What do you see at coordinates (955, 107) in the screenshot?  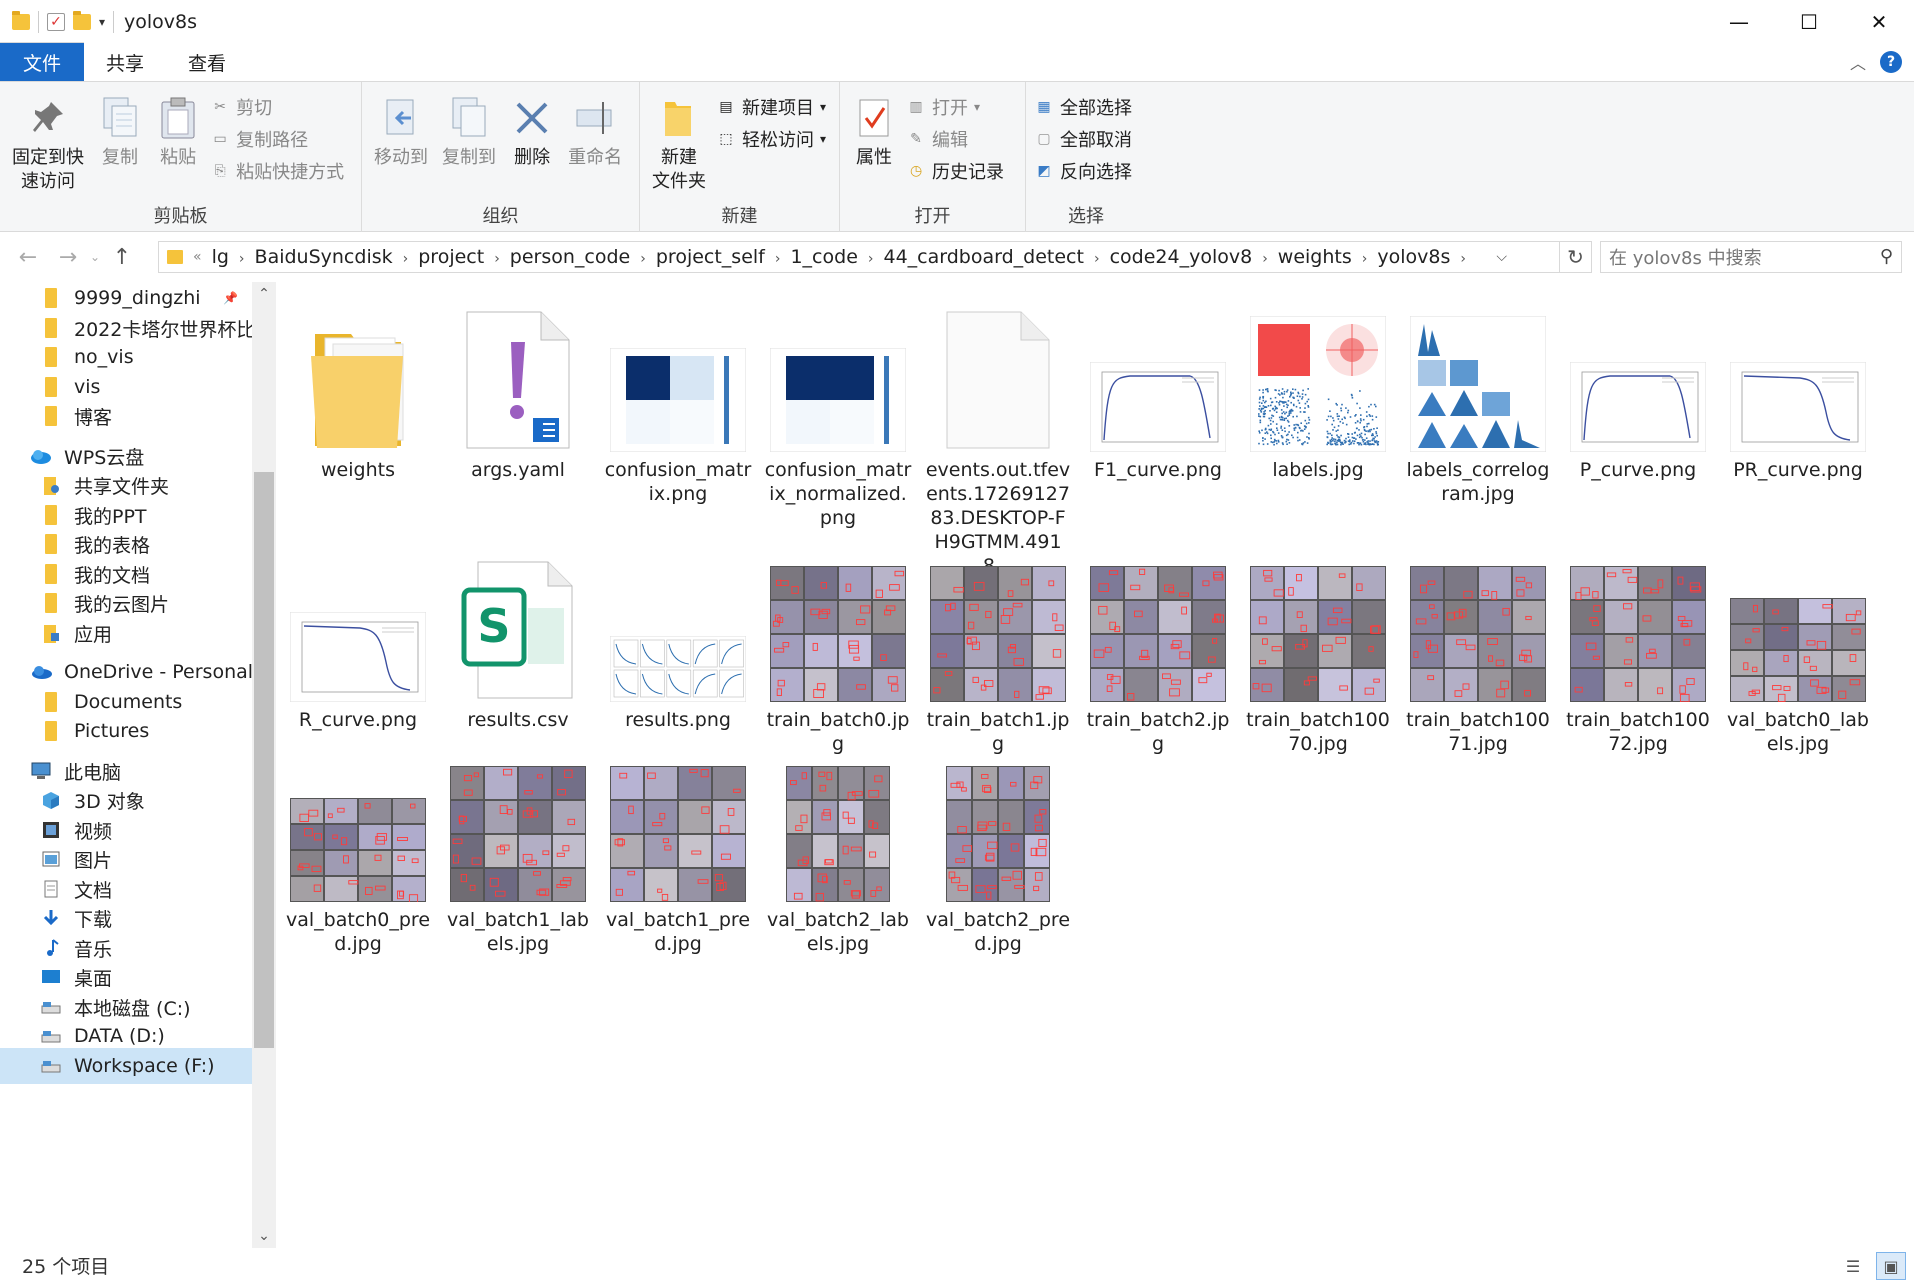 I see `open-button: ▥ 打开 ▾` at bounding box center [955, 107].